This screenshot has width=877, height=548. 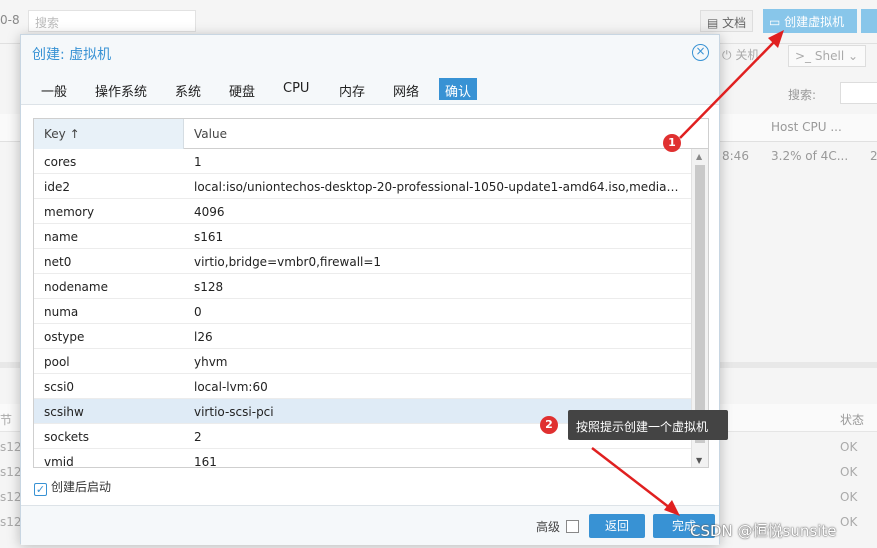 I want to click on step-badge-2: 2, so click(x=549, y=425).